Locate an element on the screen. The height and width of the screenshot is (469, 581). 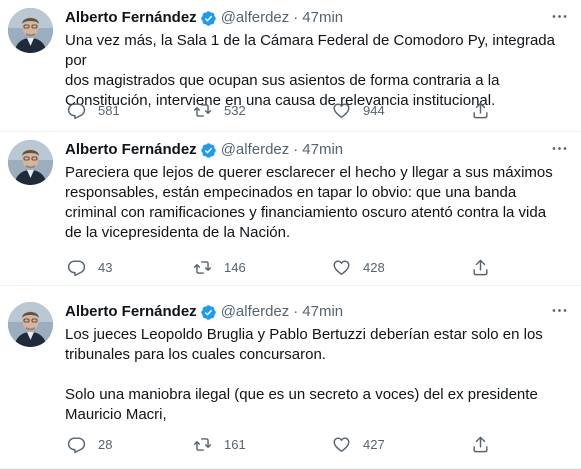
reply-button: 28 is located at coordinates (89, 444).